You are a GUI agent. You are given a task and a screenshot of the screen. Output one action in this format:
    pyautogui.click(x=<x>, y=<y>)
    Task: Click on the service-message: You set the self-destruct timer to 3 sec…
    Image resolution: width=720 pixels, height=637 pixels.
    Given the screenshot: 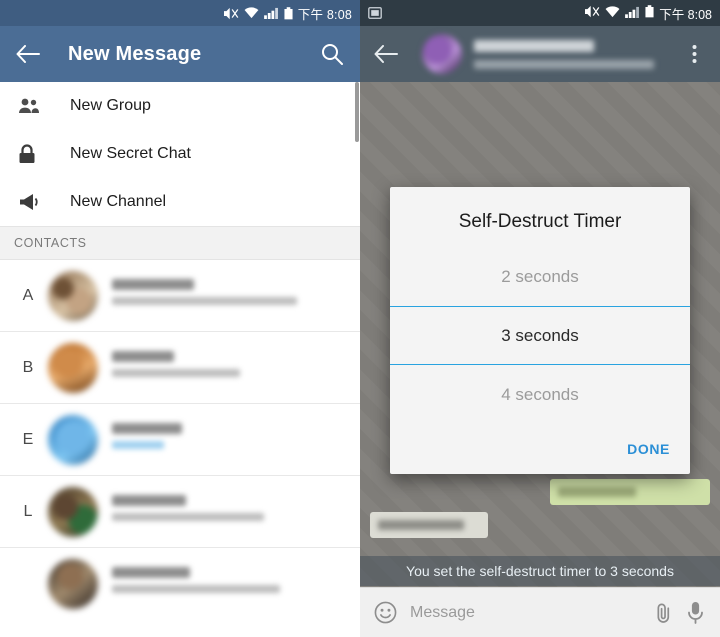 What is the action you would take?
    pyautogui.click(x=540, y=571)
    